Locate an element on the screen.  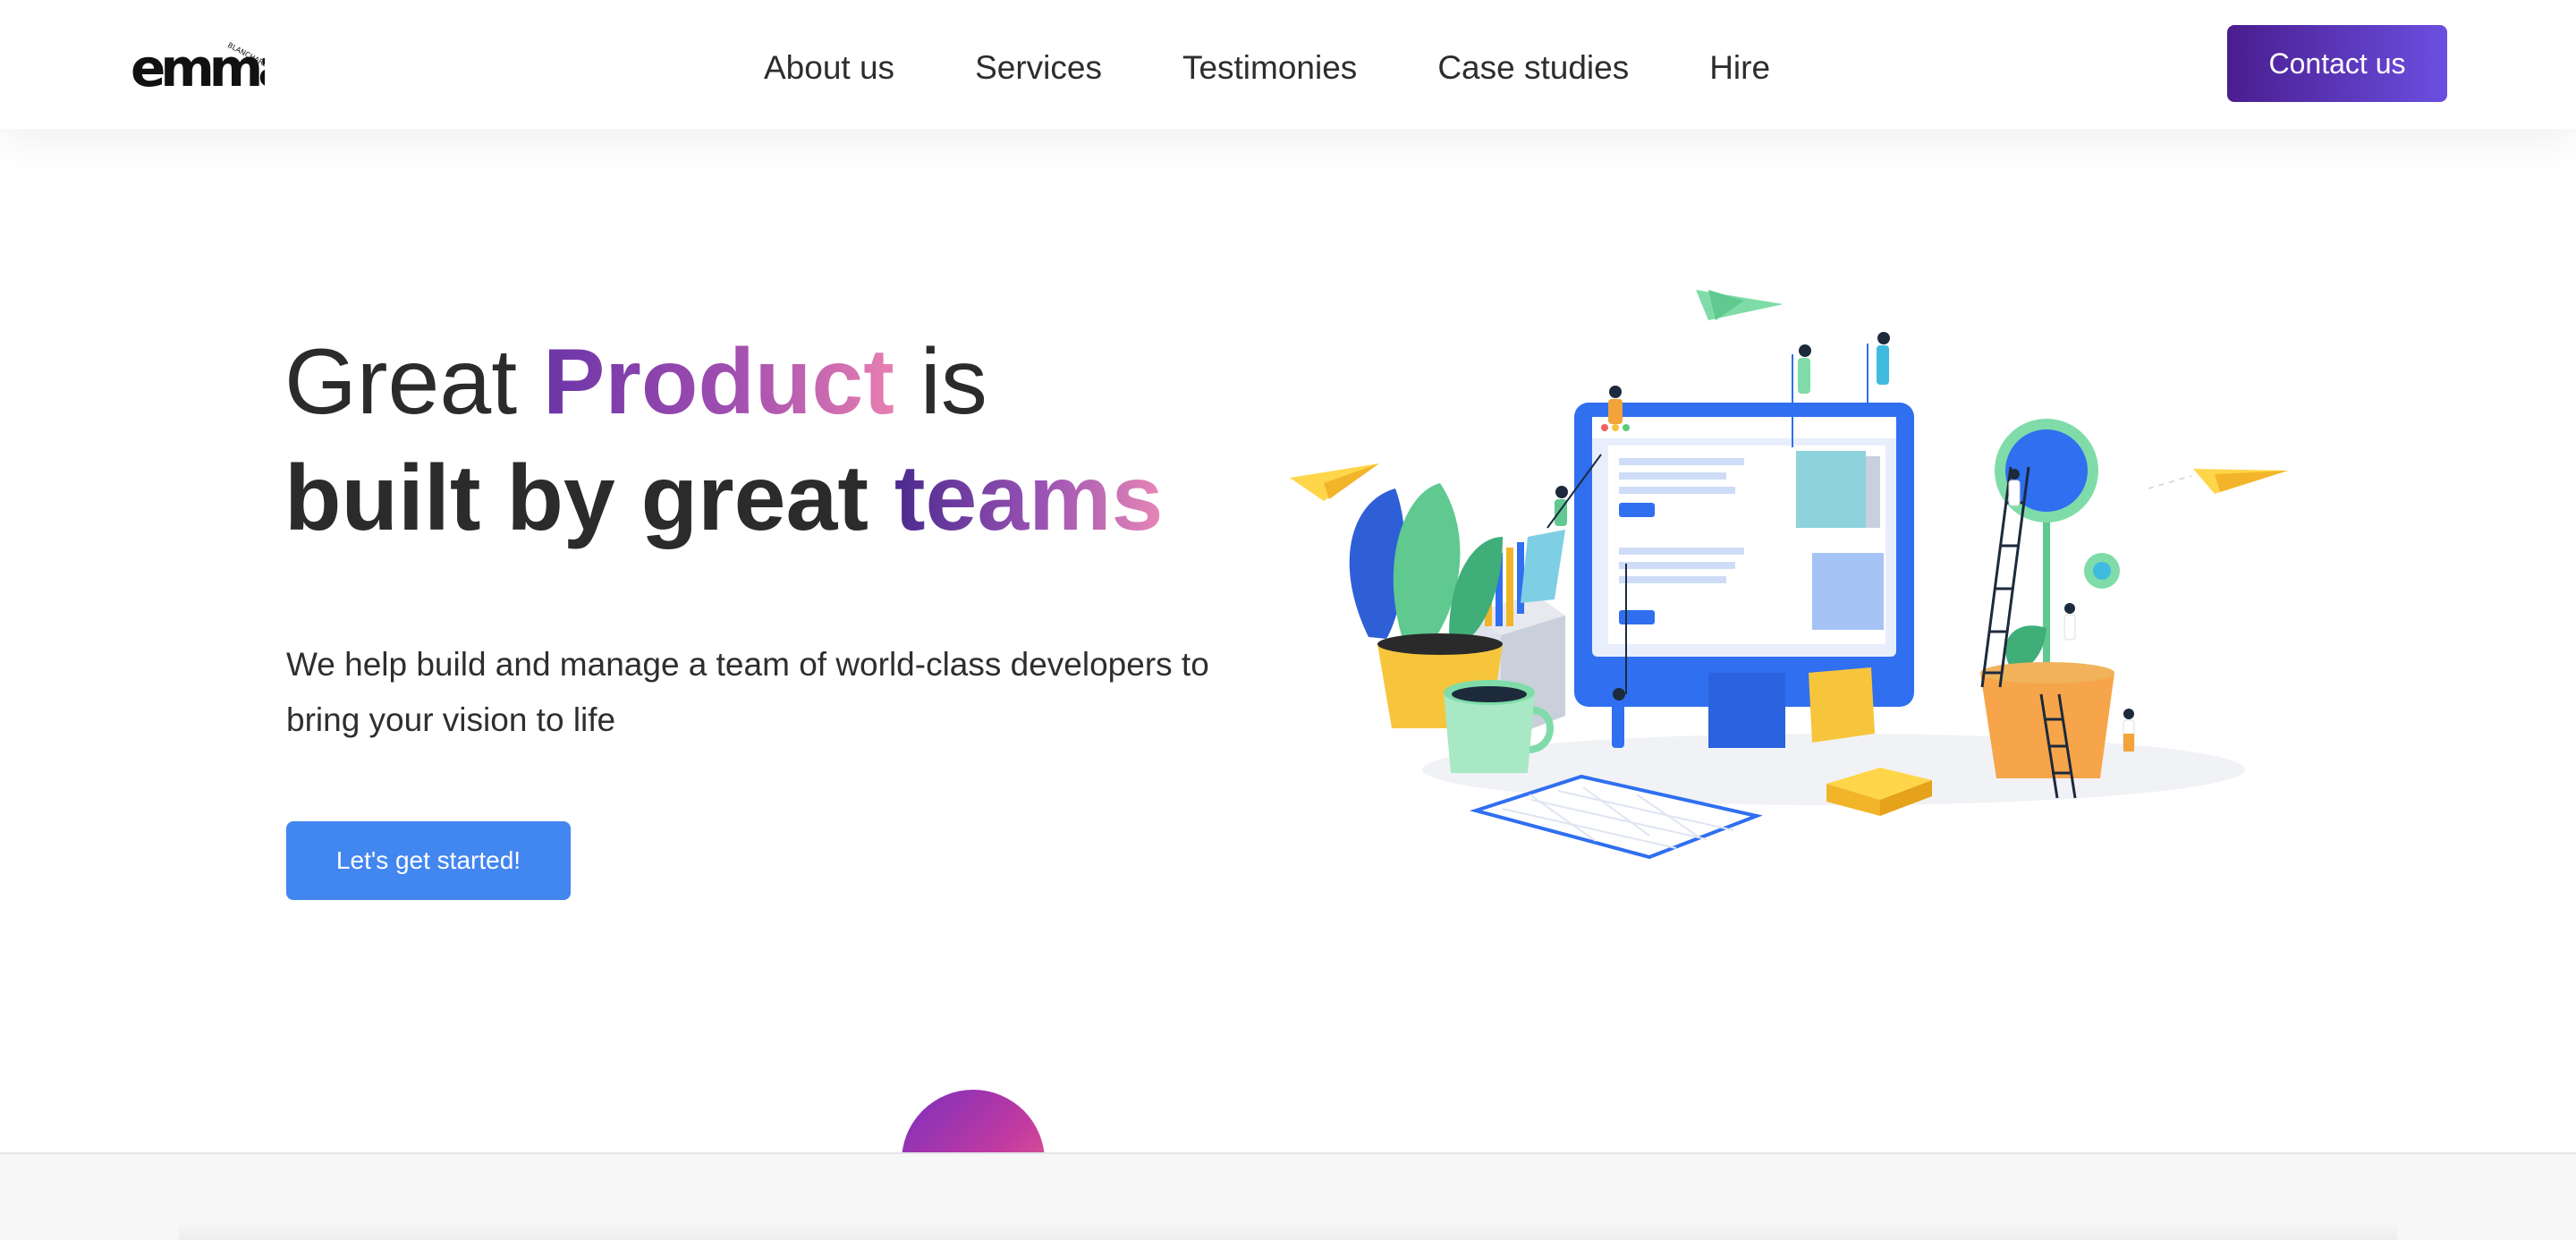
hero-title: Great Product is built by great teams is located at coordinates (723, 440).